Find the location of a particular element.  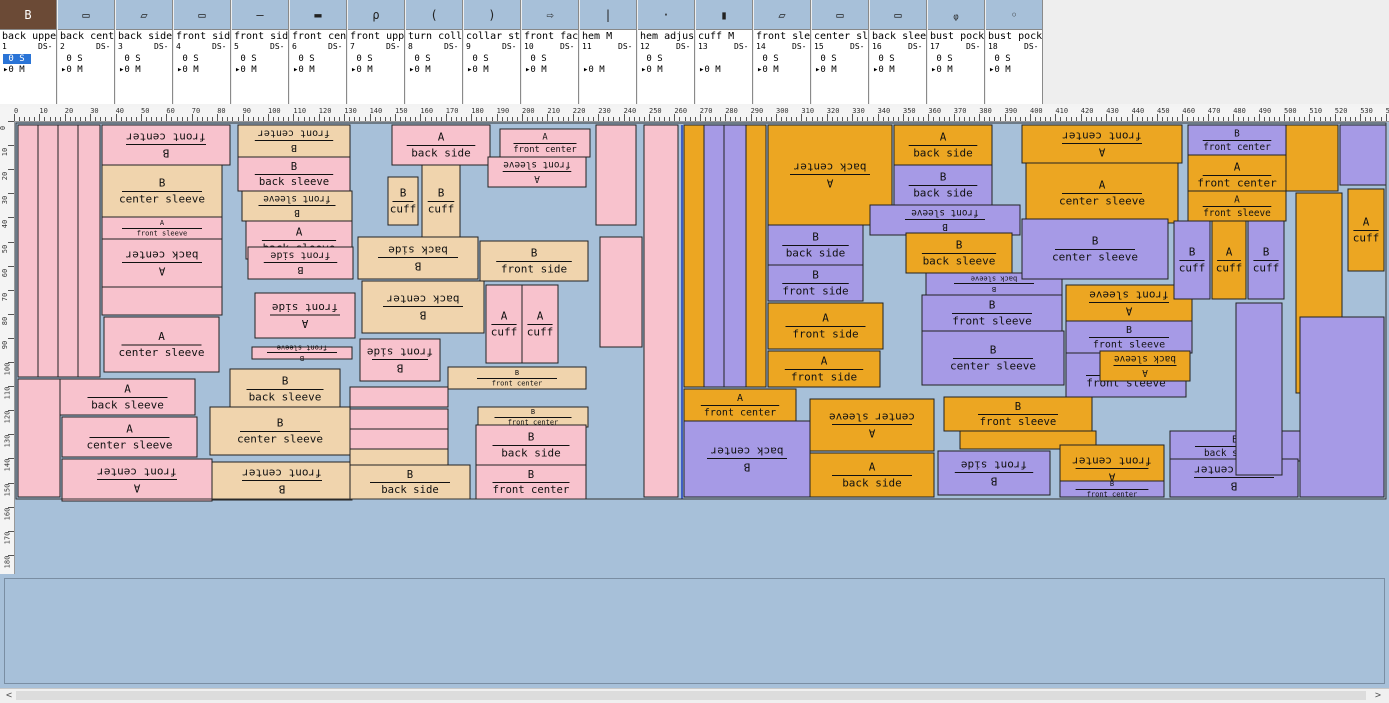

piece-thumbnail-icon: | is located at coordinates (608, 15).